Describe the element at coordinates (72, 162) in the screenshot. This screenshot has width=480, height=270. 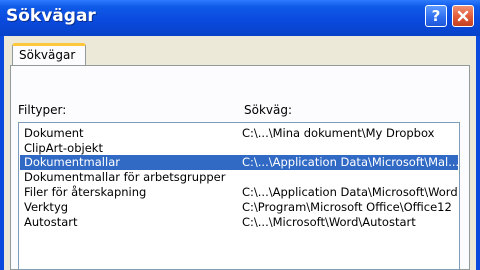
I see `file-type-cell: Dokumentmallar` at that location.